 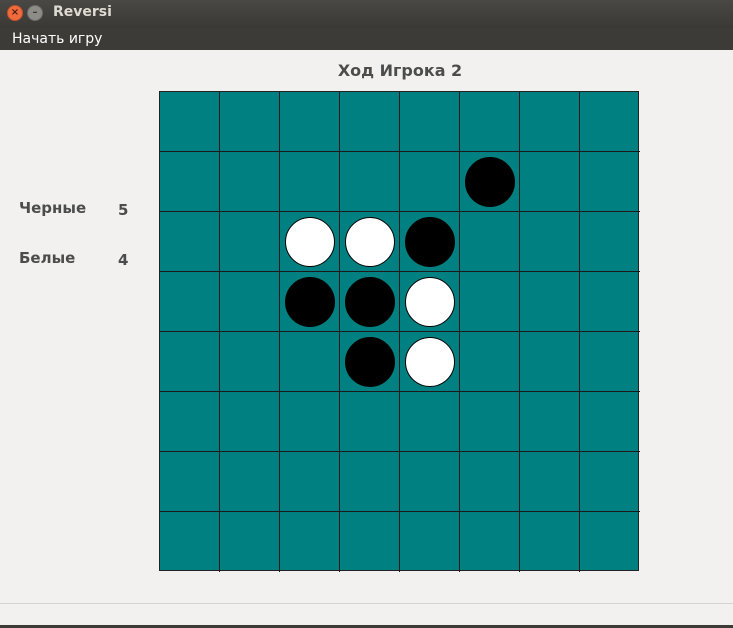 I want to click on white-score-label: Белые, so click(x=47, y=258).